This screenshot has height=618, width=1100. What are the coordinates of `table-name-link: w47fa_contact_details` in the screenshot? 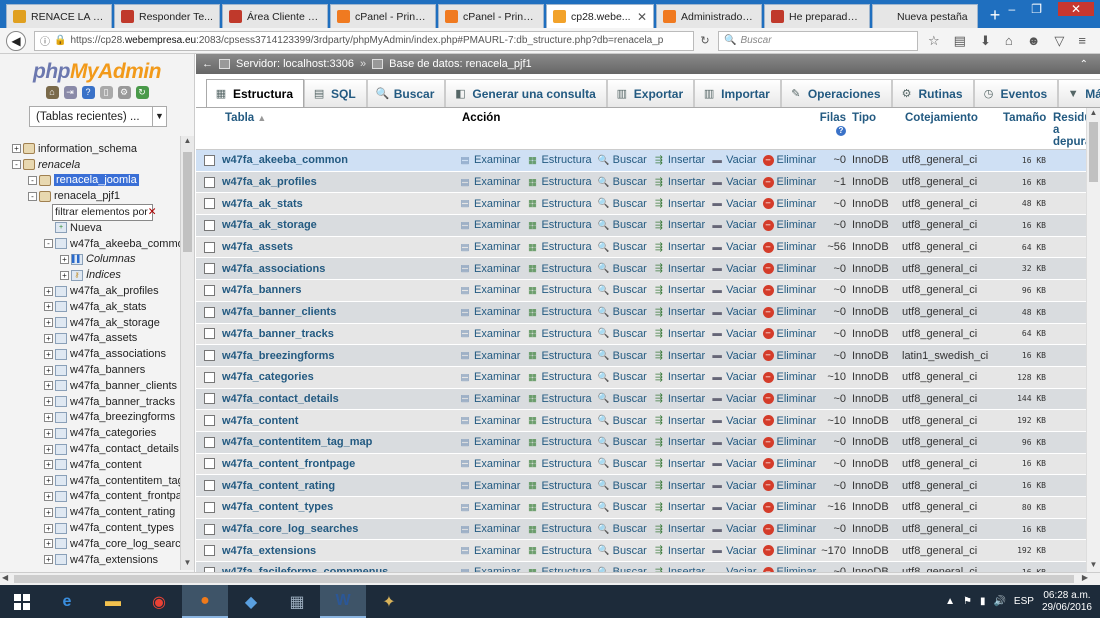 It's located at (340, 399).